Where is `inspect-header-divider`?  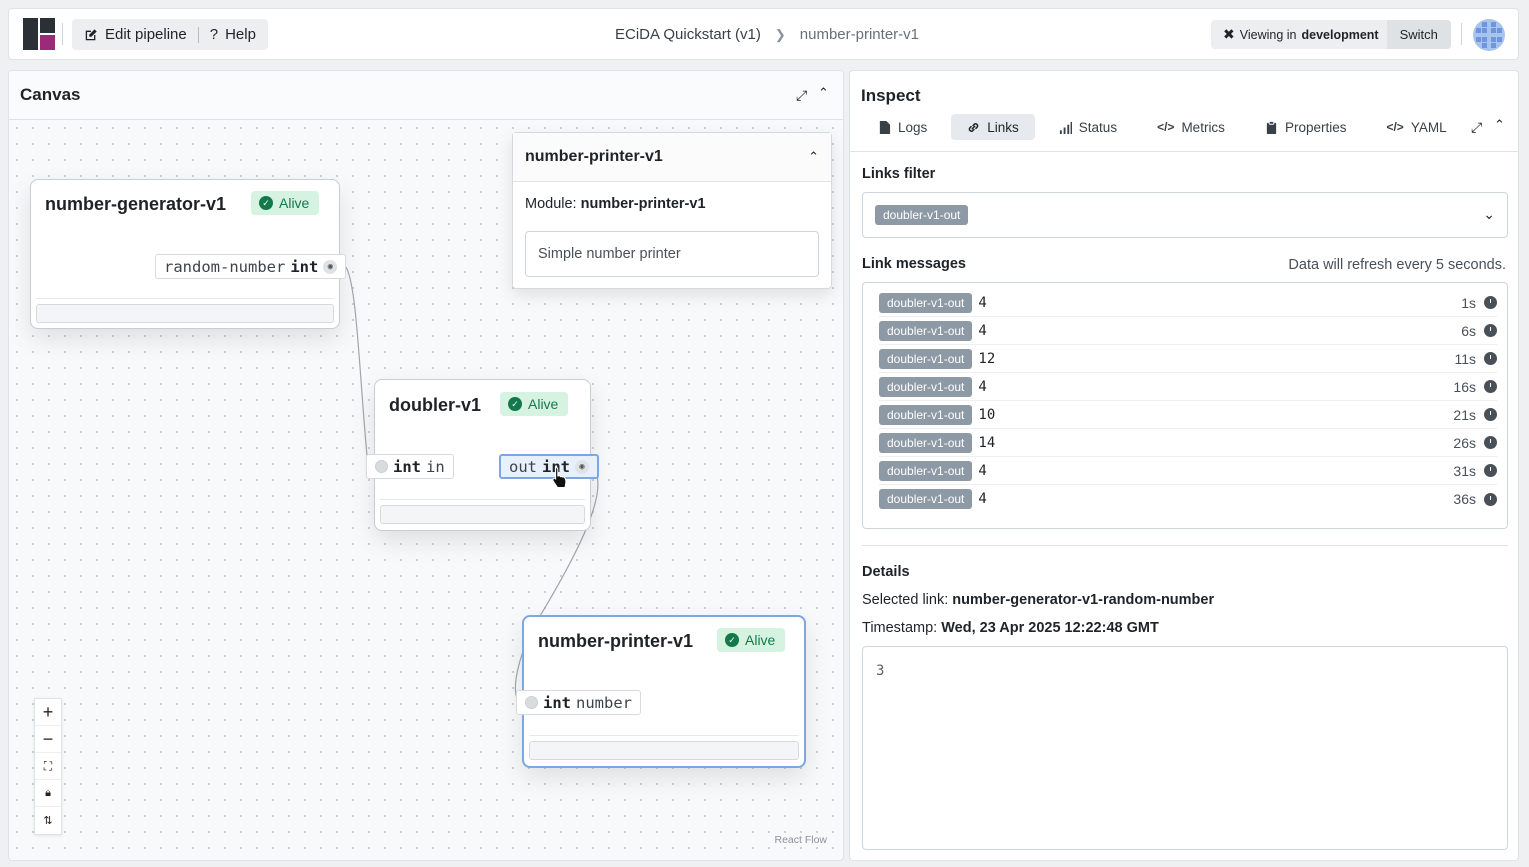 inspect-header-divider is located at coordinates (1184, 151).